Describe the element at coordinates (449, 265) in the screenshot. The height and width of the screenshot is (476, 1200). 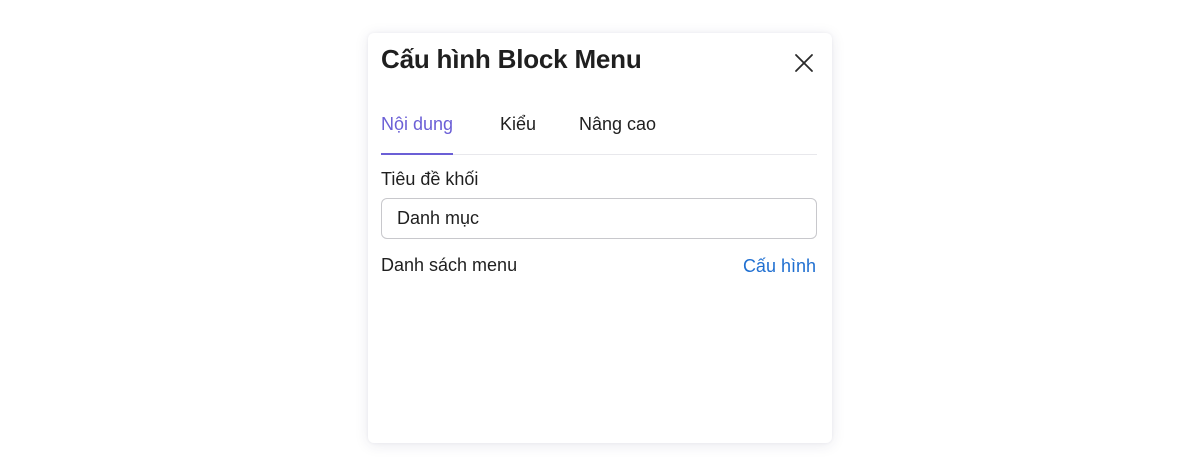
I see `menu-list-label: Danh sách menu` at that location.